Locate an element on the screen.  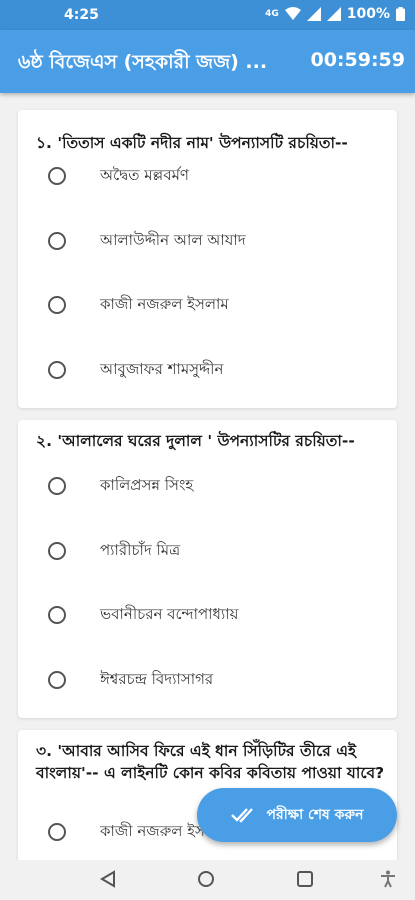
answer-option: আবুজাফর শামসুদ্দীন is located at coordinates (217, 370).